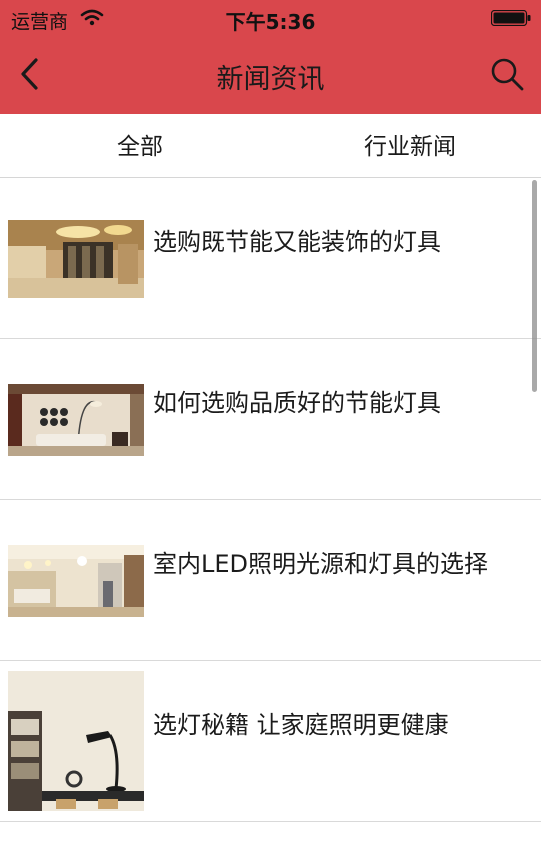 The image size is (541, 847). I want to click on news-title: 选灯秘籍 让家庭照明更健康, so click(301, 725).